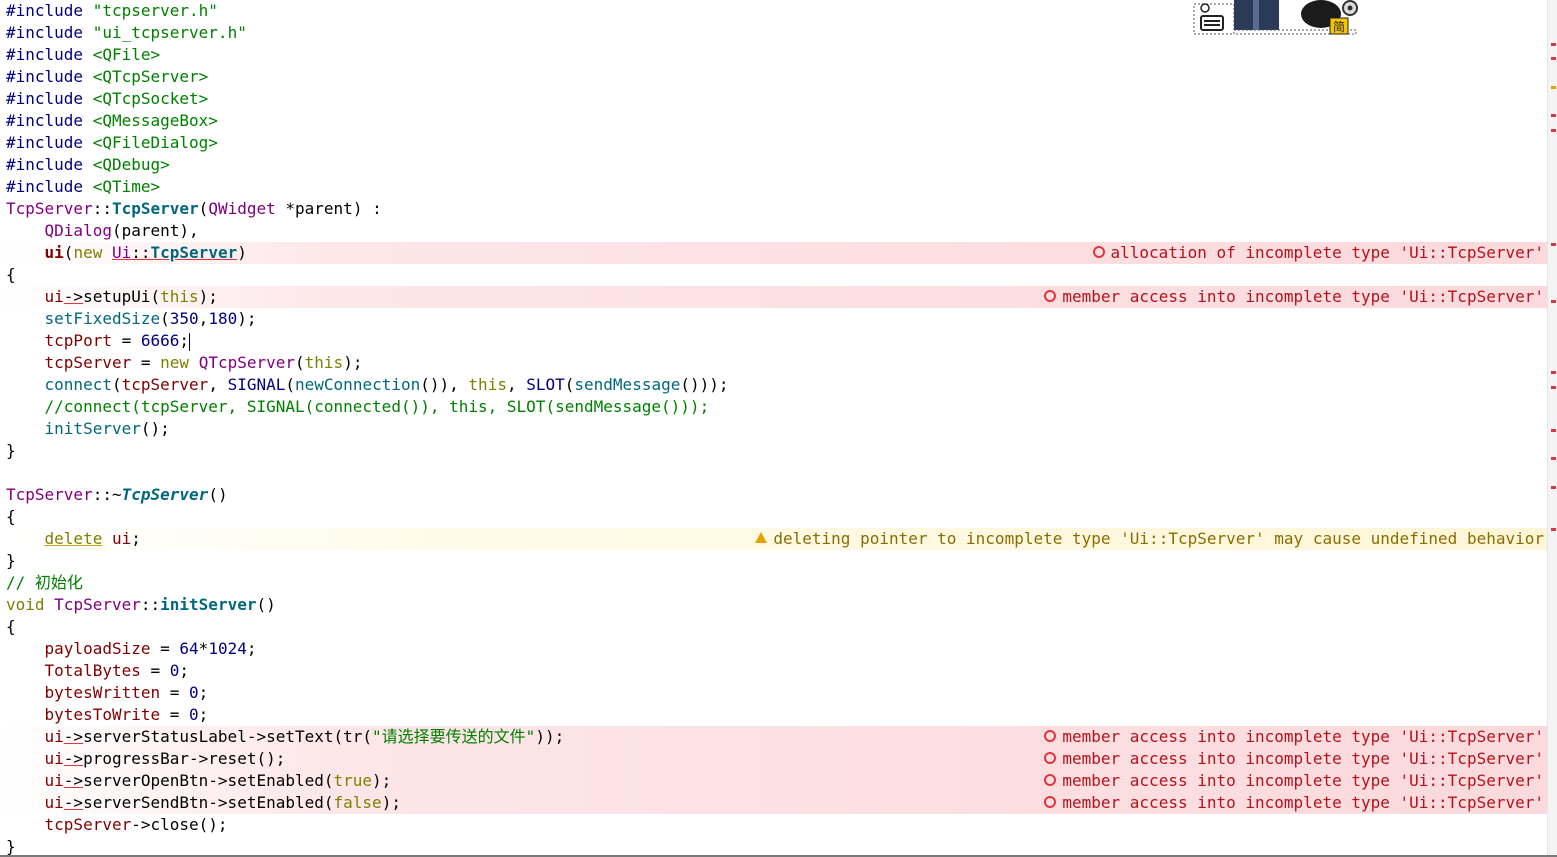 Image resolution: width=1557 pixels, height=857 pixels. Describe the element at coordinates (203, 803) in the screenshot. I see `code-text: ui->serverSendBtn->setEnabled(false);` at that location.